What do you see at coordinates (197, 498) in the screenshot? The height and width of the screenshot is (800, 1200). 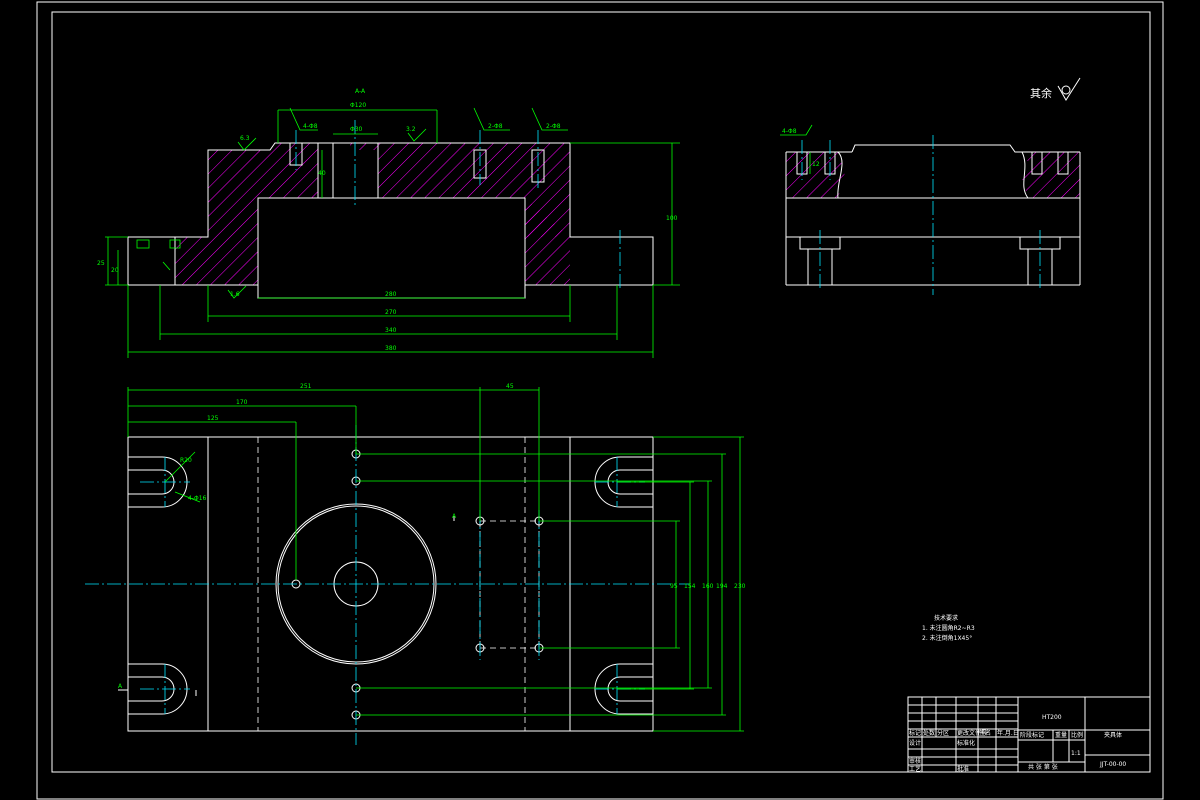 I see `dim-slot: 4-Φ16` at bounding box center [197, 498].